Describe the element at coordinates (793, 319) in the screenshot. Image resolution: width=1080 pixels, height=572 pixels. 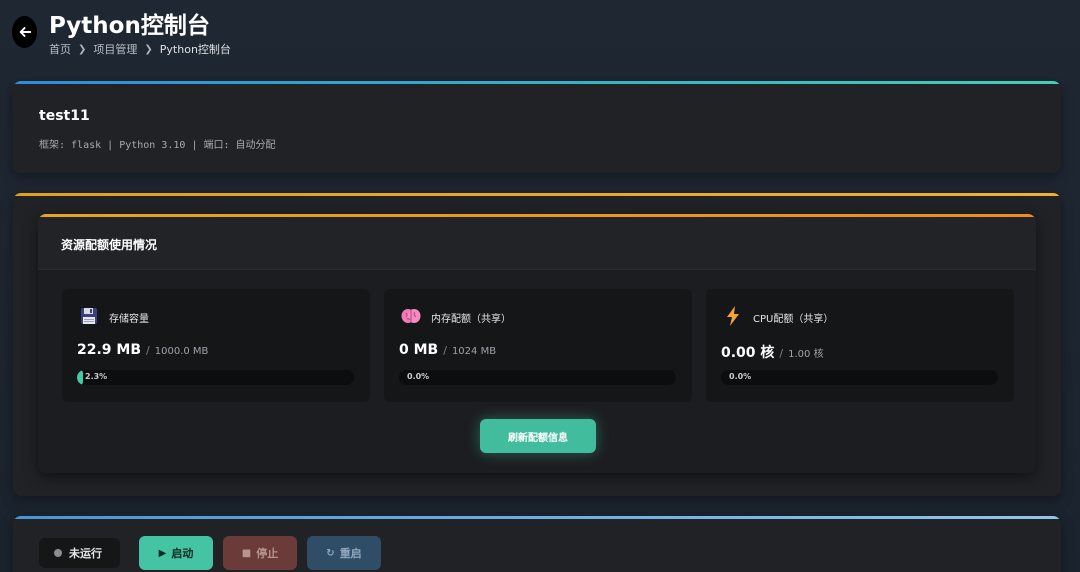
I see `metric-label: CPU配额（共享）` at that location.